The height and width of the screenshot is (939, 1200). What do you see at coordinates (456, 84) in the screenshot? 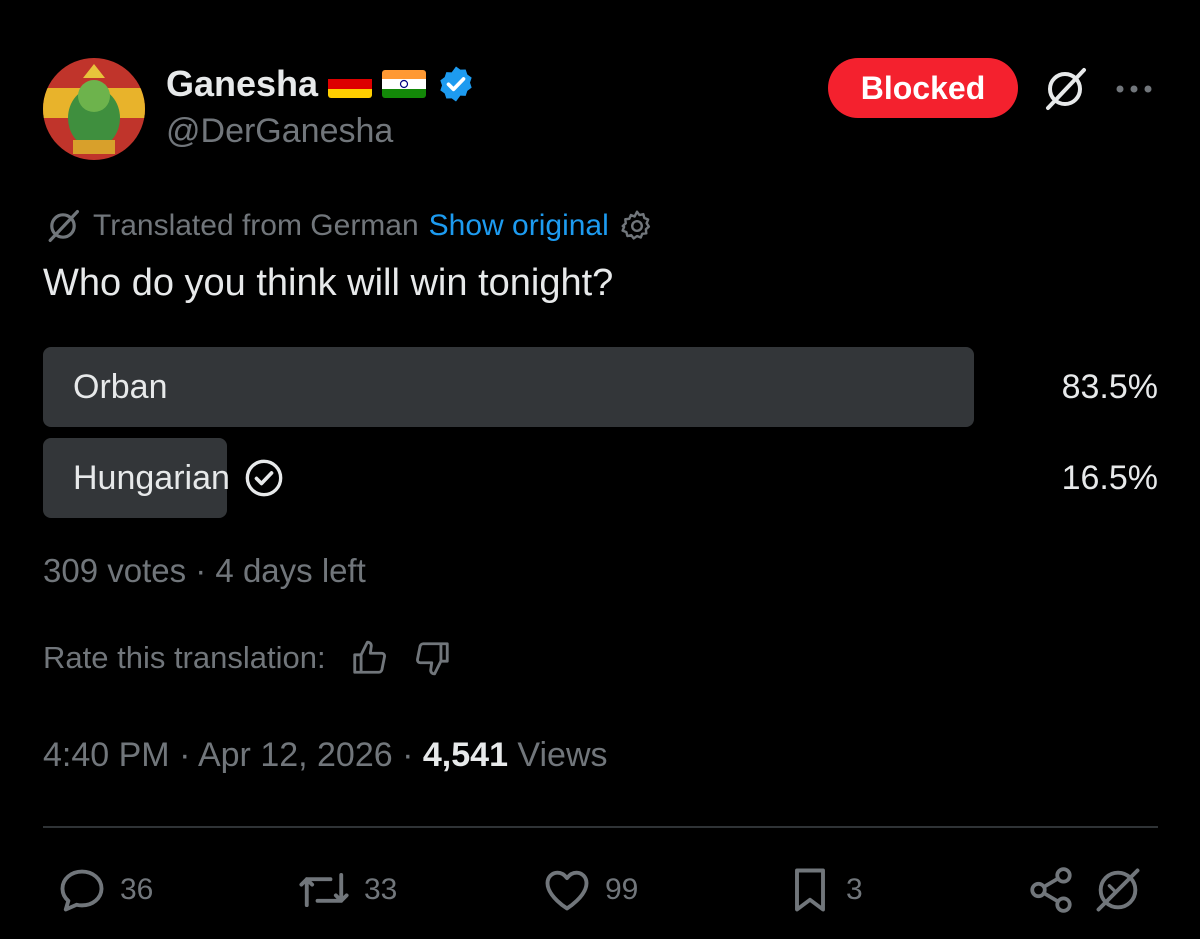
I see `verified-badge-icon` at bounding box center [456, 84].